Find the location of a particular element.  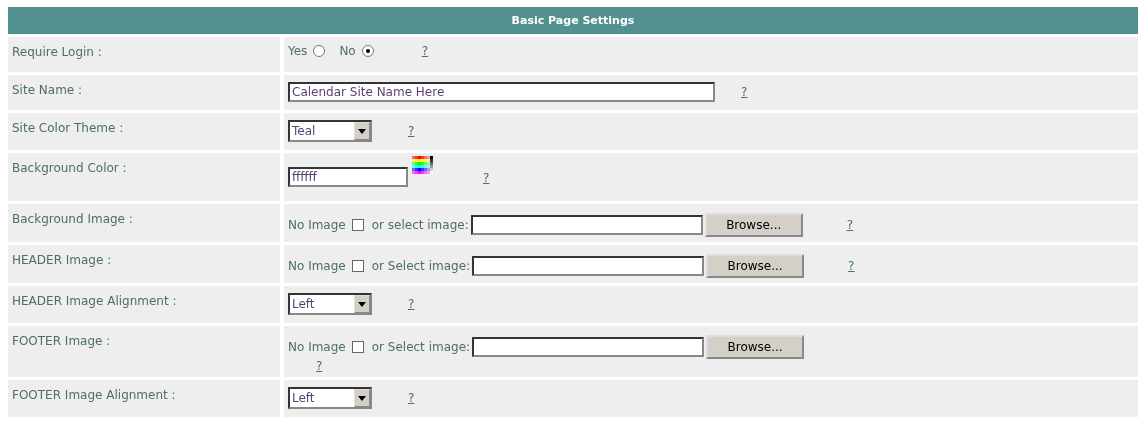

setting-label: Background Image : is located at coordinates (144, 223).